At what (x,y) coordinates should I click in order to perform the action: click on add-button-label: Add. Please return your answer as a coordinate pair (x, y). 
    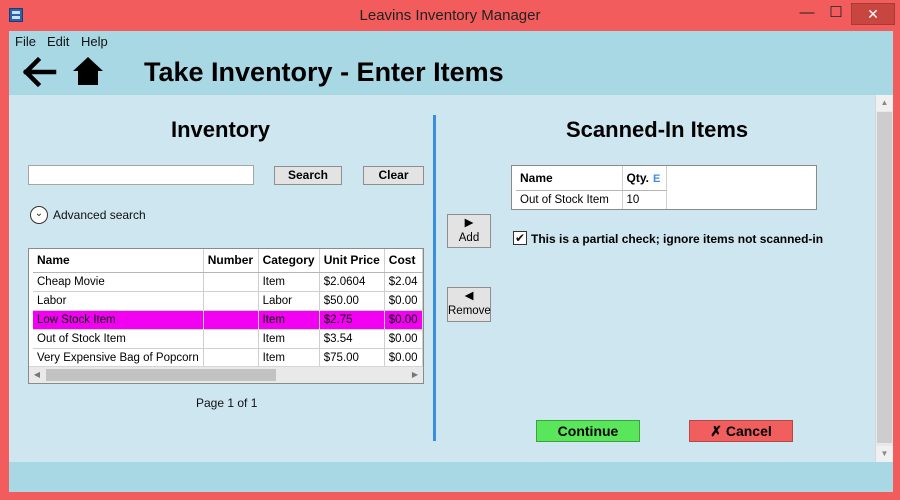
    Looking at the image, I should click on (469, 238).